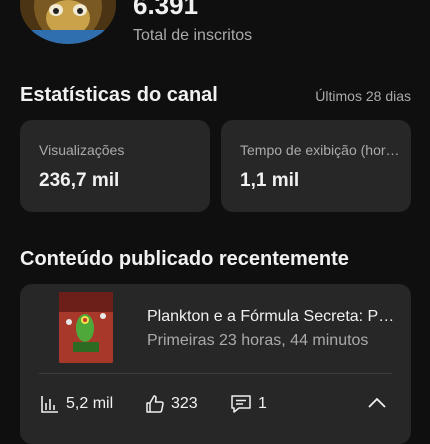 The image size is (430, 444). I want to click on video-likes-value: 323, so click(184, 403).